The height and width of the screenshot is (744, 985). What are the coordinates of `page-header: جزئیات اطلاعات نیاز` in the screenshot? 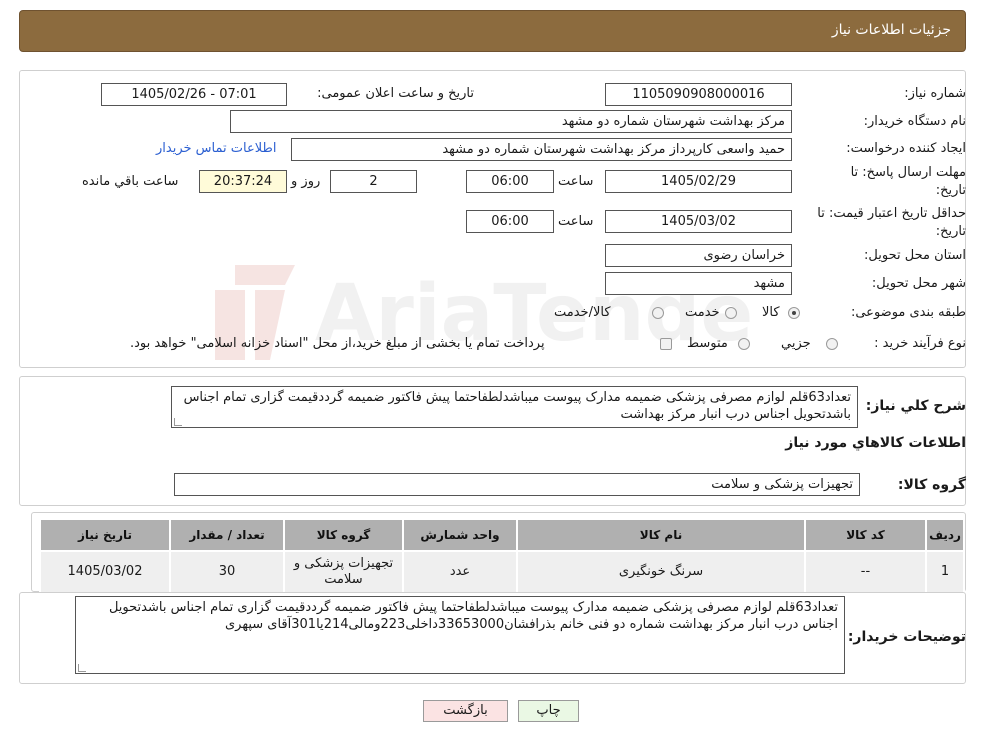 It's located at (492, 31).